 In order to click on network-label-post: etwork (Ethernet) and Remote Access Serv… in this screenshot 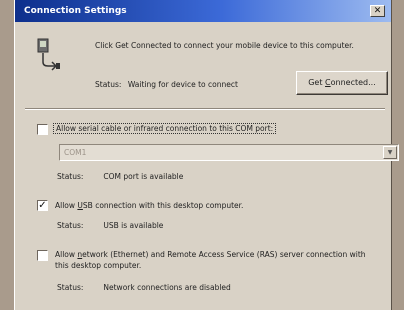, I will do `click(210, 260)`.